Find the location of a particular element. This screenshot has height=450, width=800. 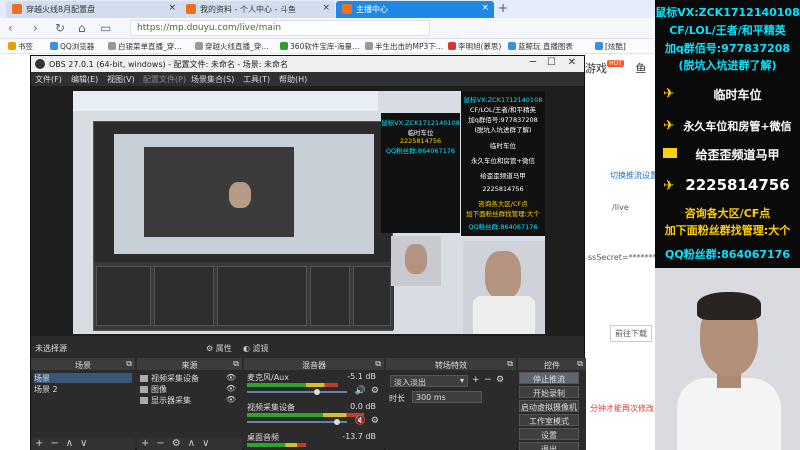

studio-mode-button: 工作室模式 is located at coordinates (549, 420).